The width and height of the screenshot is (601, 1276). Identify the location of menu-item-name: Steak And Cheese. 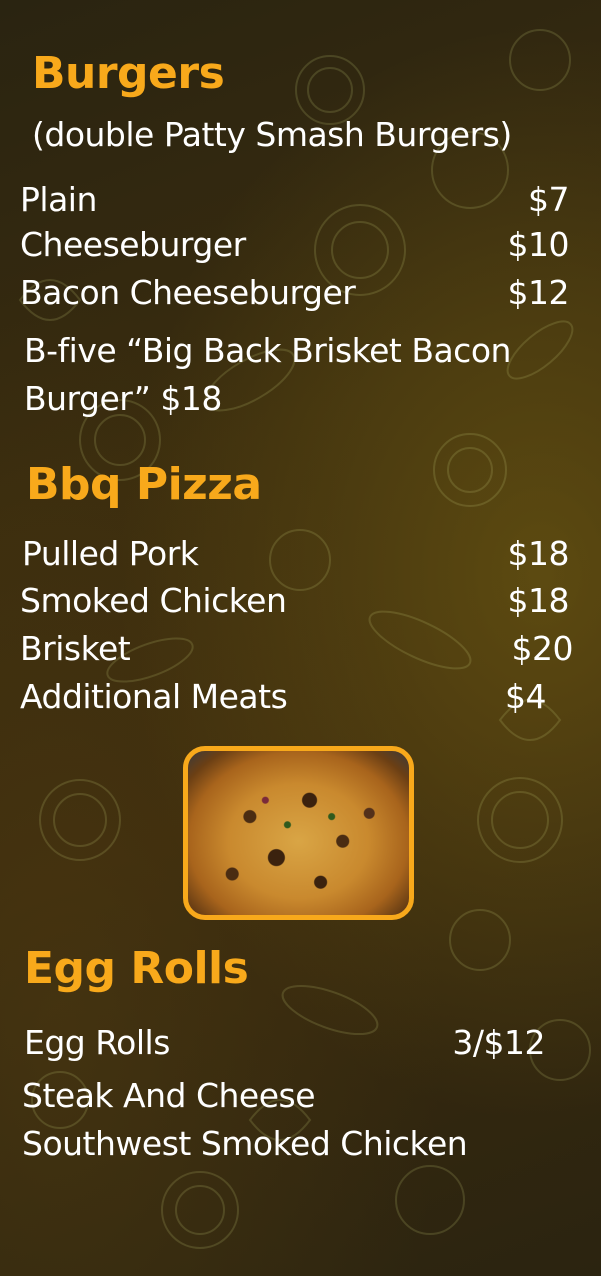
(169, 1095).